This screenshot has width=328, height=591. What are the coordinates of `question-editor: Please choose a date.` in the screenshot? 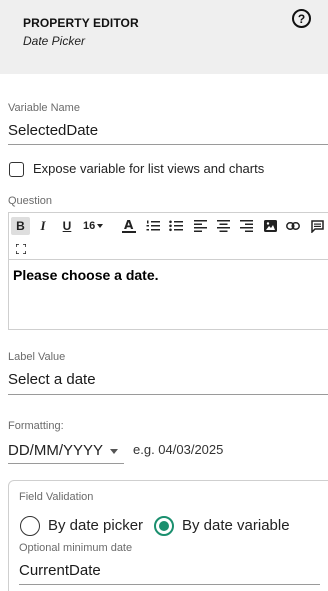 It's located at (168, 294).